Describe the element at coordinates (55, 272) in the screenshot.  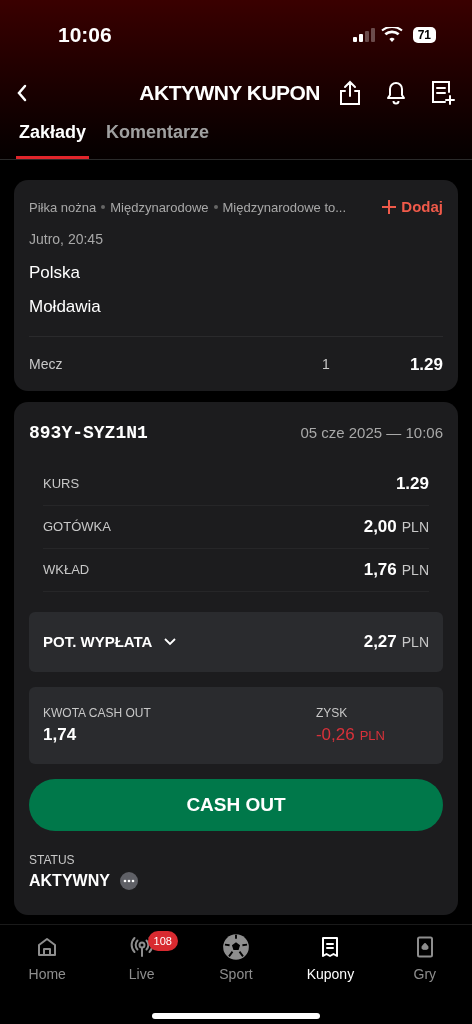
I see `team-name: Polska` at that location.